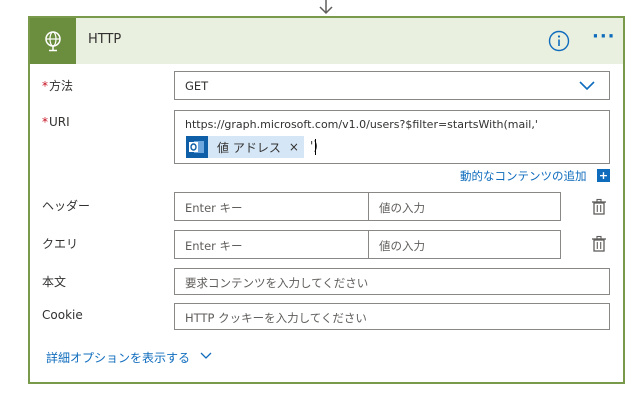  I want to click on add-dynamic-content-link: 動的なコンテンツの追加, so click(523, 176).